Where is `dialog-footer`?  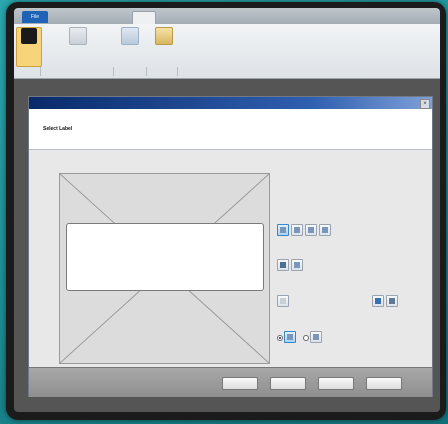
dialog-footer is located at coordinates (230, 382).